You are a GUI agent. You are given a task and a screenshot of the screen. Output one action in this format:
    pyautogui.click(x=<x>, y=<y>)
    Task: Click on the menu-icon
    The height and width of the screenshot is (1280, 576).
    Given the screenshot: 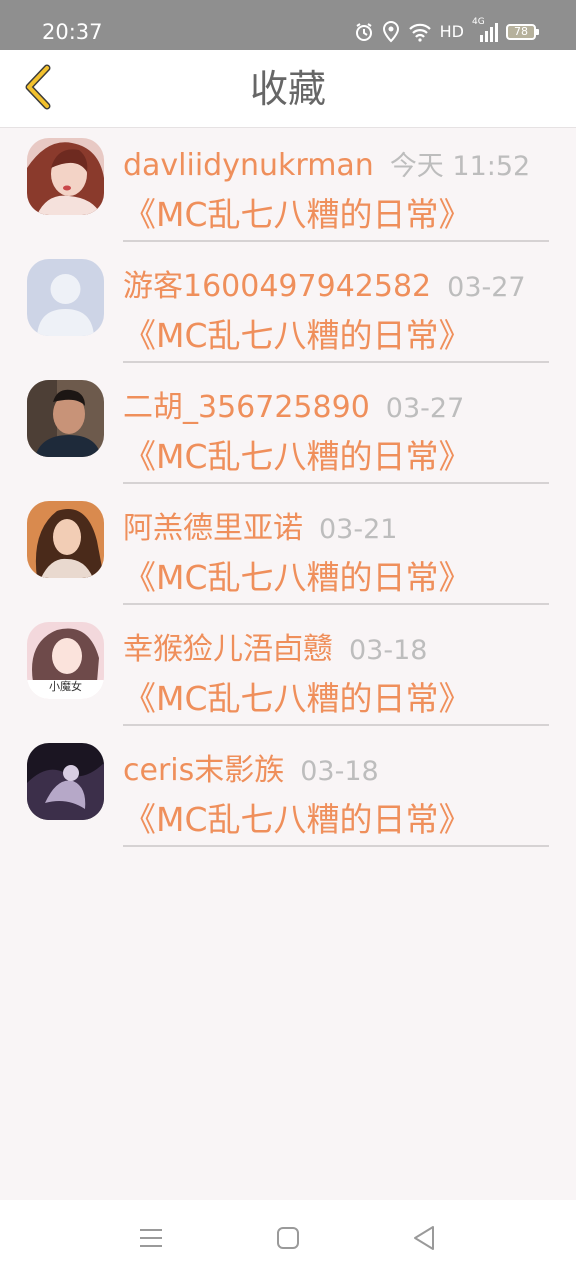 What is the action you would take?
    pyautogui.click(x=151, y=1240)
    